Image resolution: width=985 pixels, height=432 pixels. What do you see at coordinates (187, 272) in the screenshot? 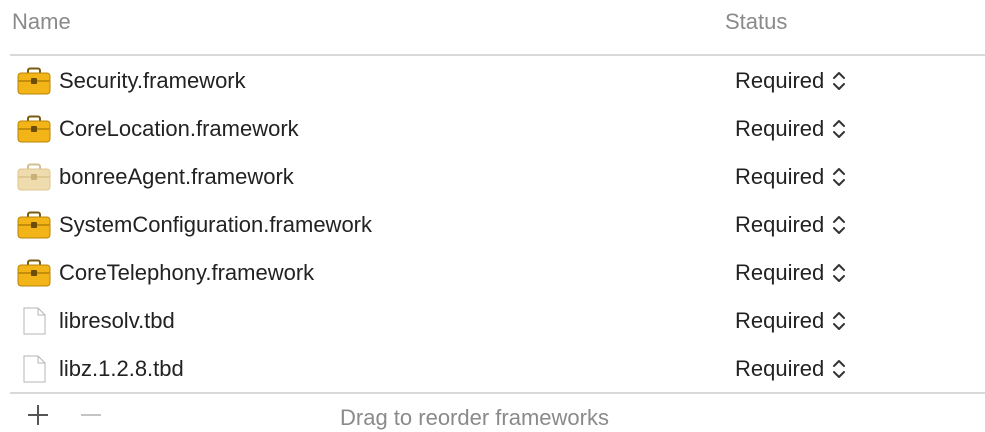
I see `framework-name: CoreTelephony.framework` at bounding box center [187, 272].